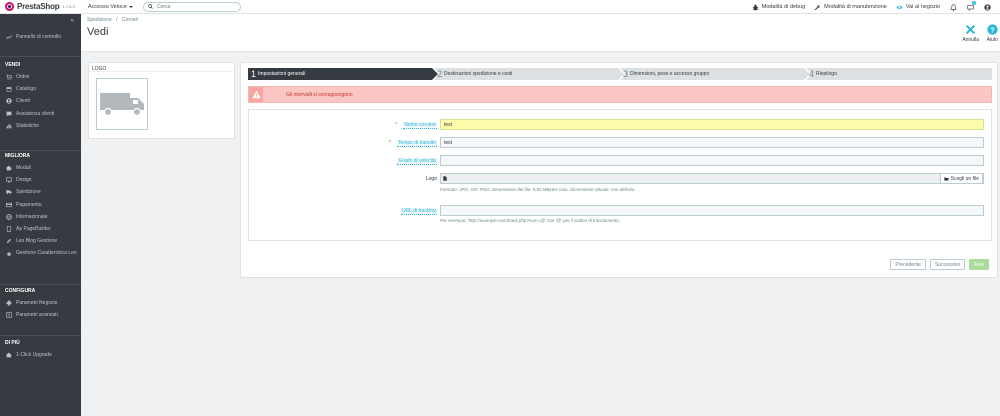 The image size is (1000, 416). What do you see at coordinates (850, 7) in the screenshot?
I see `maintenance-mode-link: Modalità di manutenzione` at bounding box center [850, 7].